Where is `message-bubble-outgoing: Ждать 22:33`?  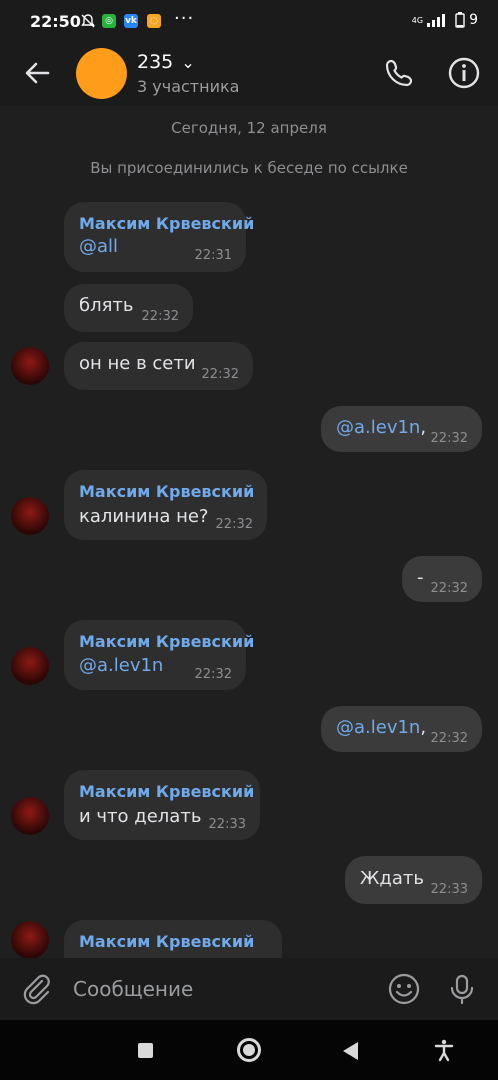
message-bubble-outgoing: Ждать 22:33 is located at coordinates (413, 880).